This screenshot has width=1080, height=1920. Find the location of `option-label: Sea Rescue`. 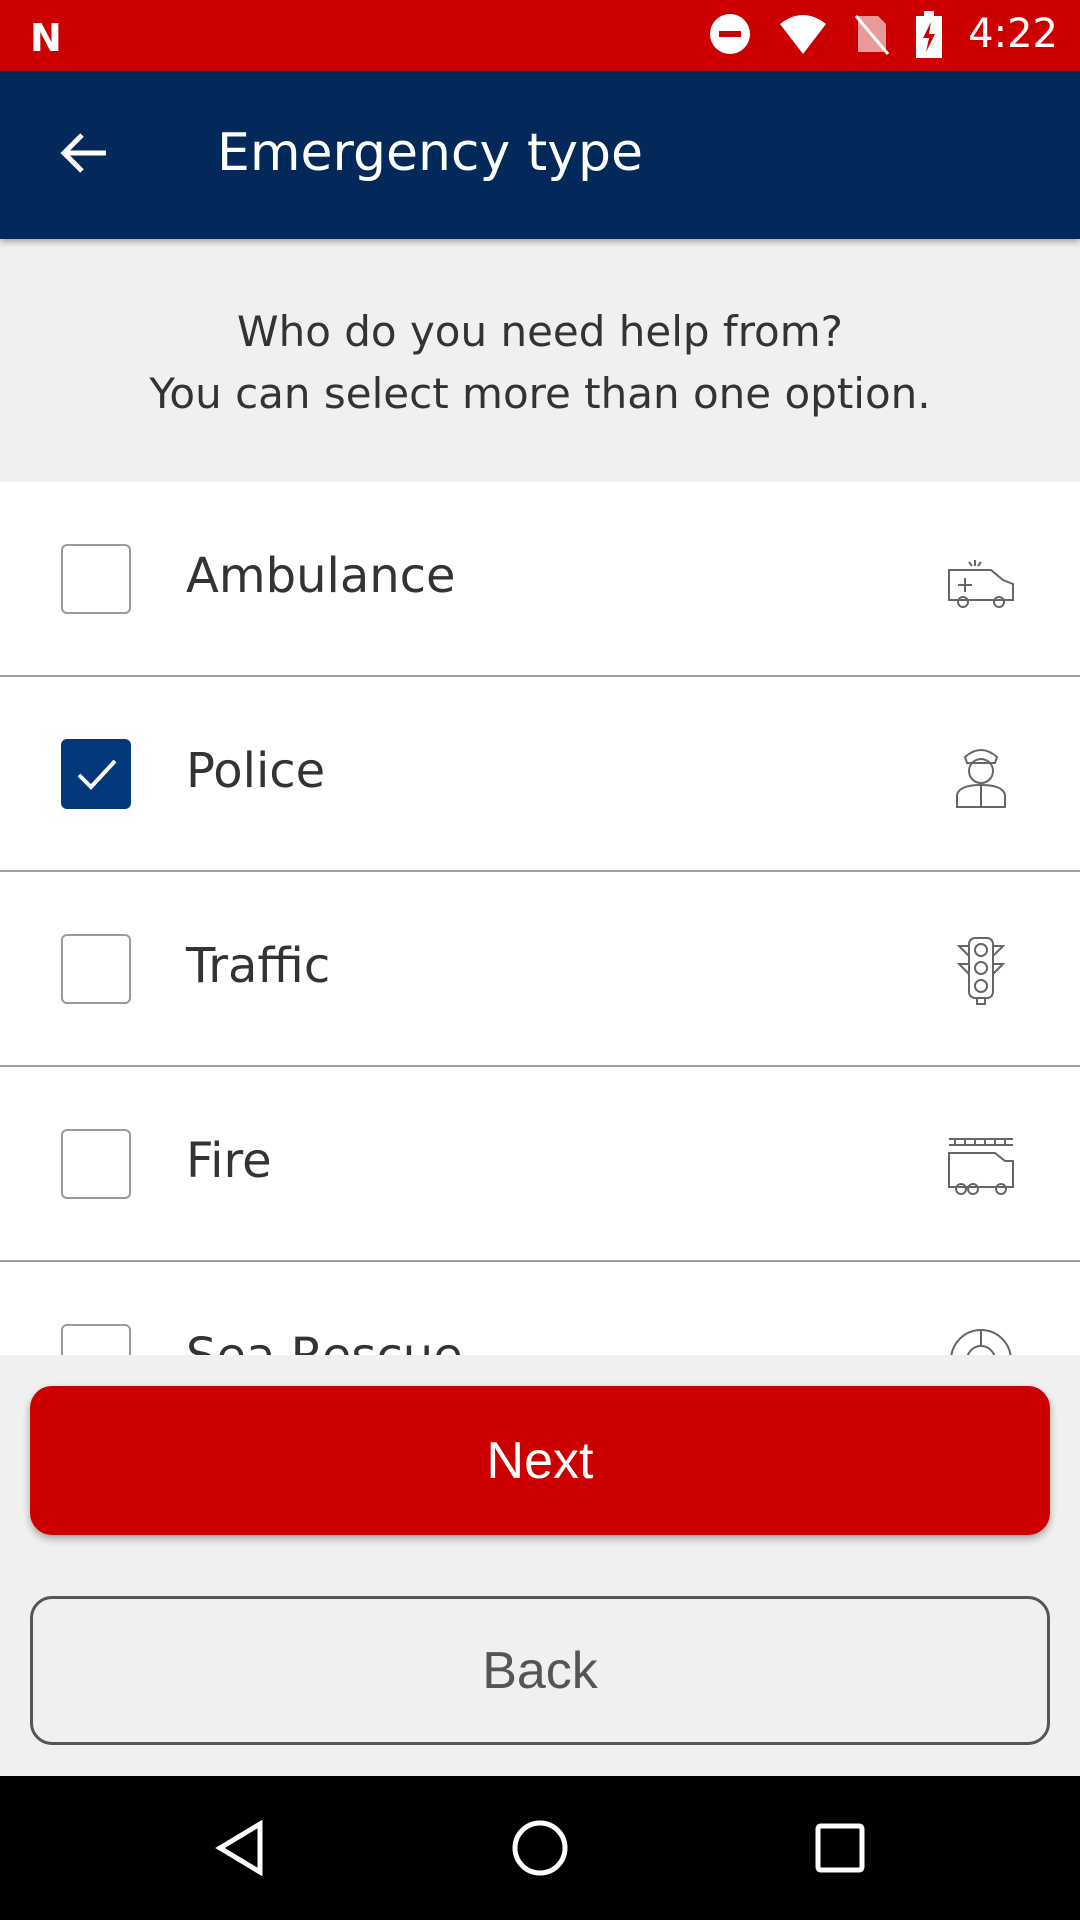

option-label: Sea Rescue is located at coordinates (324, 1341).